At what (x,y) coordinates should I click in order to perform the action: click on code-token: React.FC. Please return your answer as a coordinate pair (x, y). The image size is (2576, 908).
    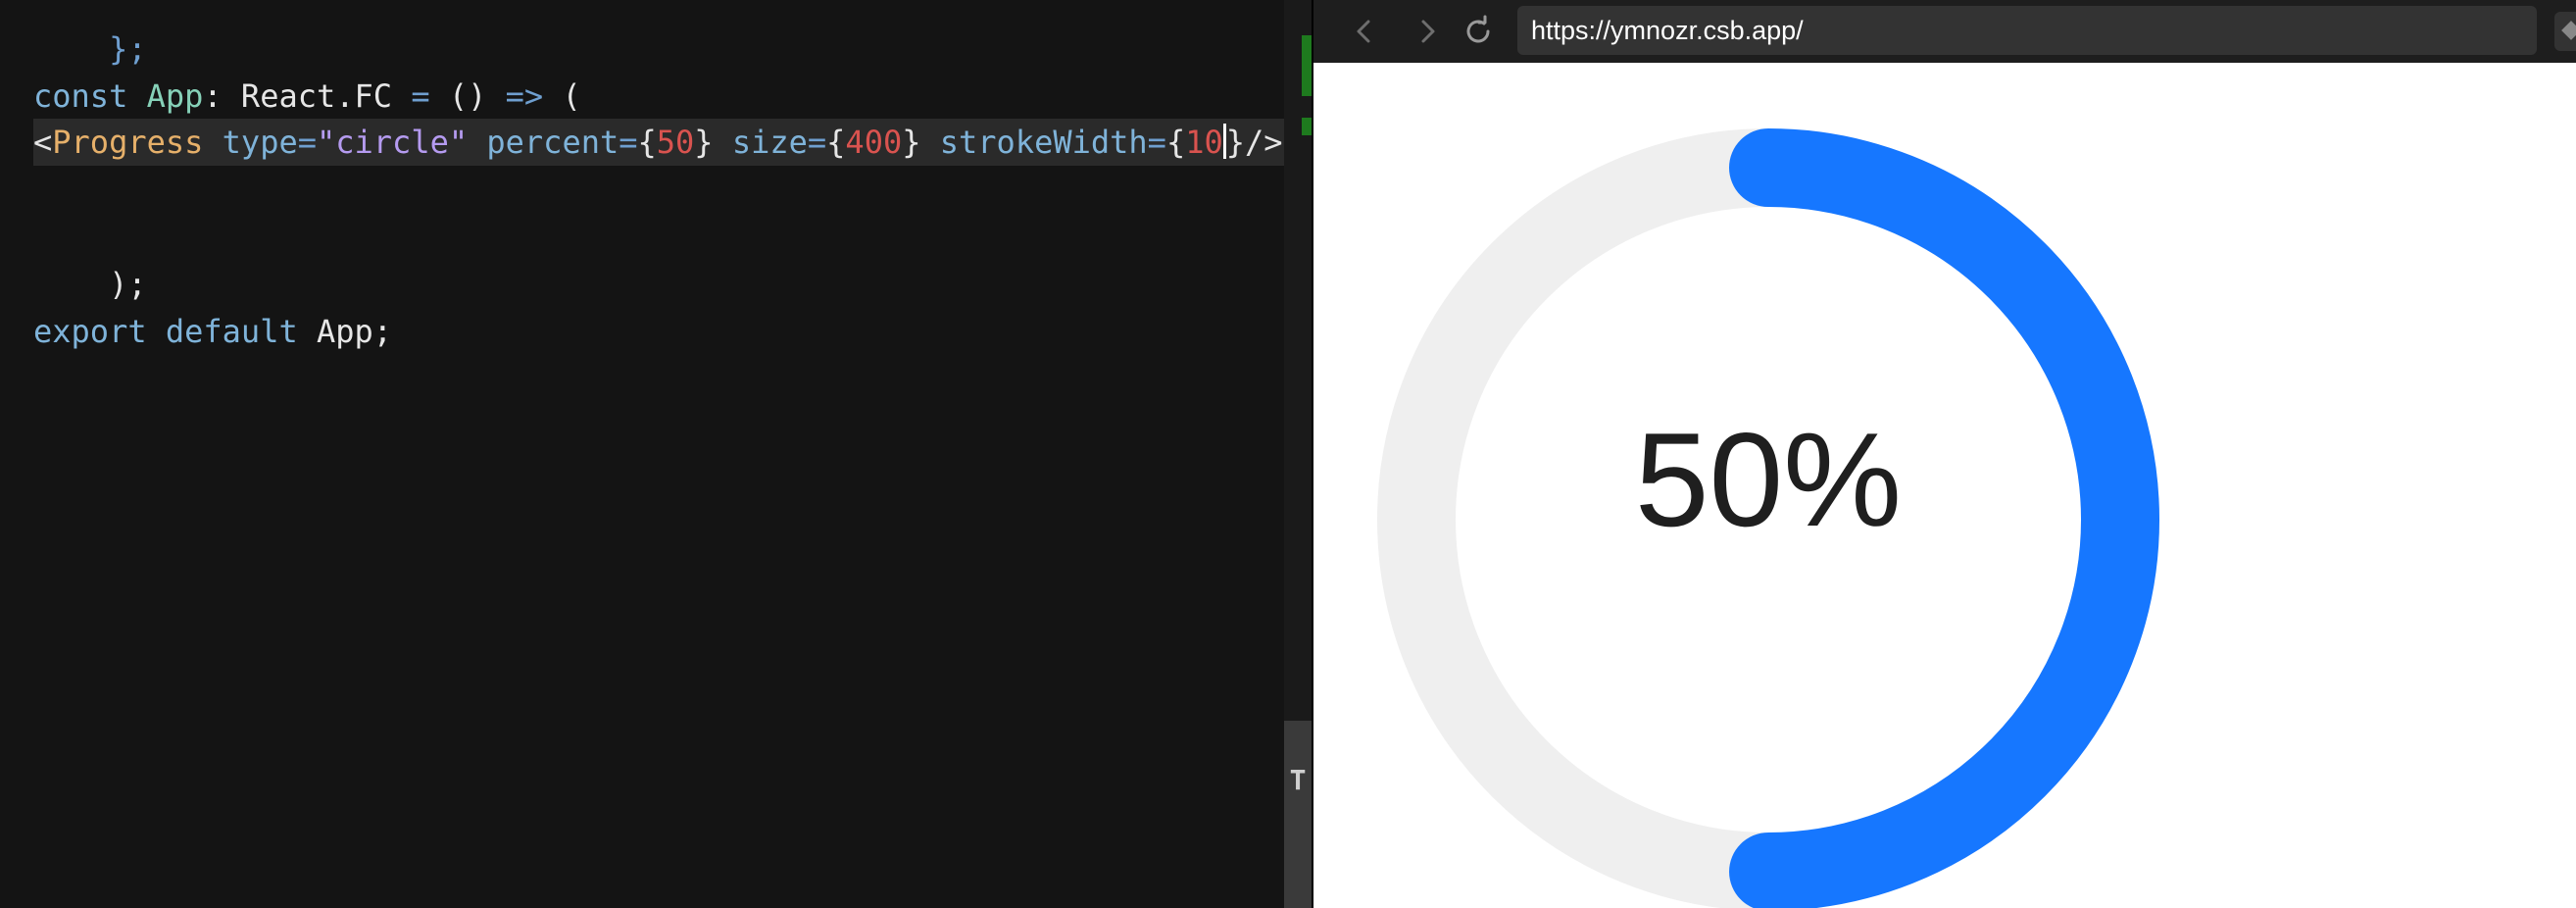
    Looking at the image, I should click on (316, 96).